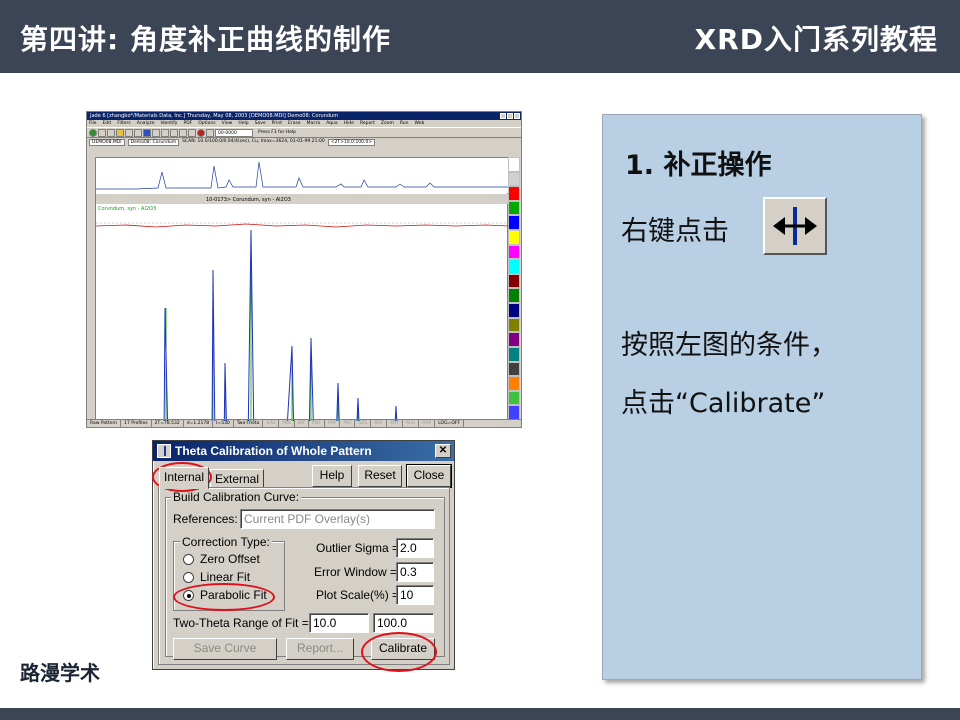  Describe the element at coordinates (349, 123) in the screenshot. I see `menu-item-hide: Hide` at that location.